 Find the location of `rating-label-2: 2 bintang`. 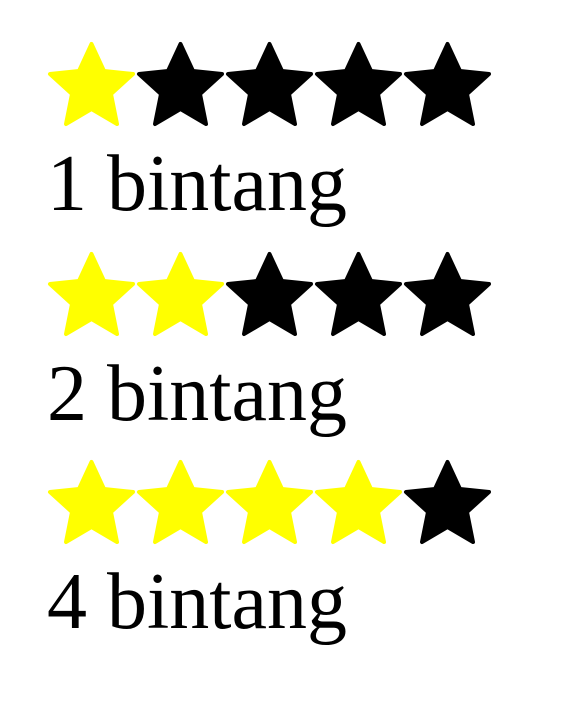

rating-label-2: 2 bintang is located at coordinates (197, 394).